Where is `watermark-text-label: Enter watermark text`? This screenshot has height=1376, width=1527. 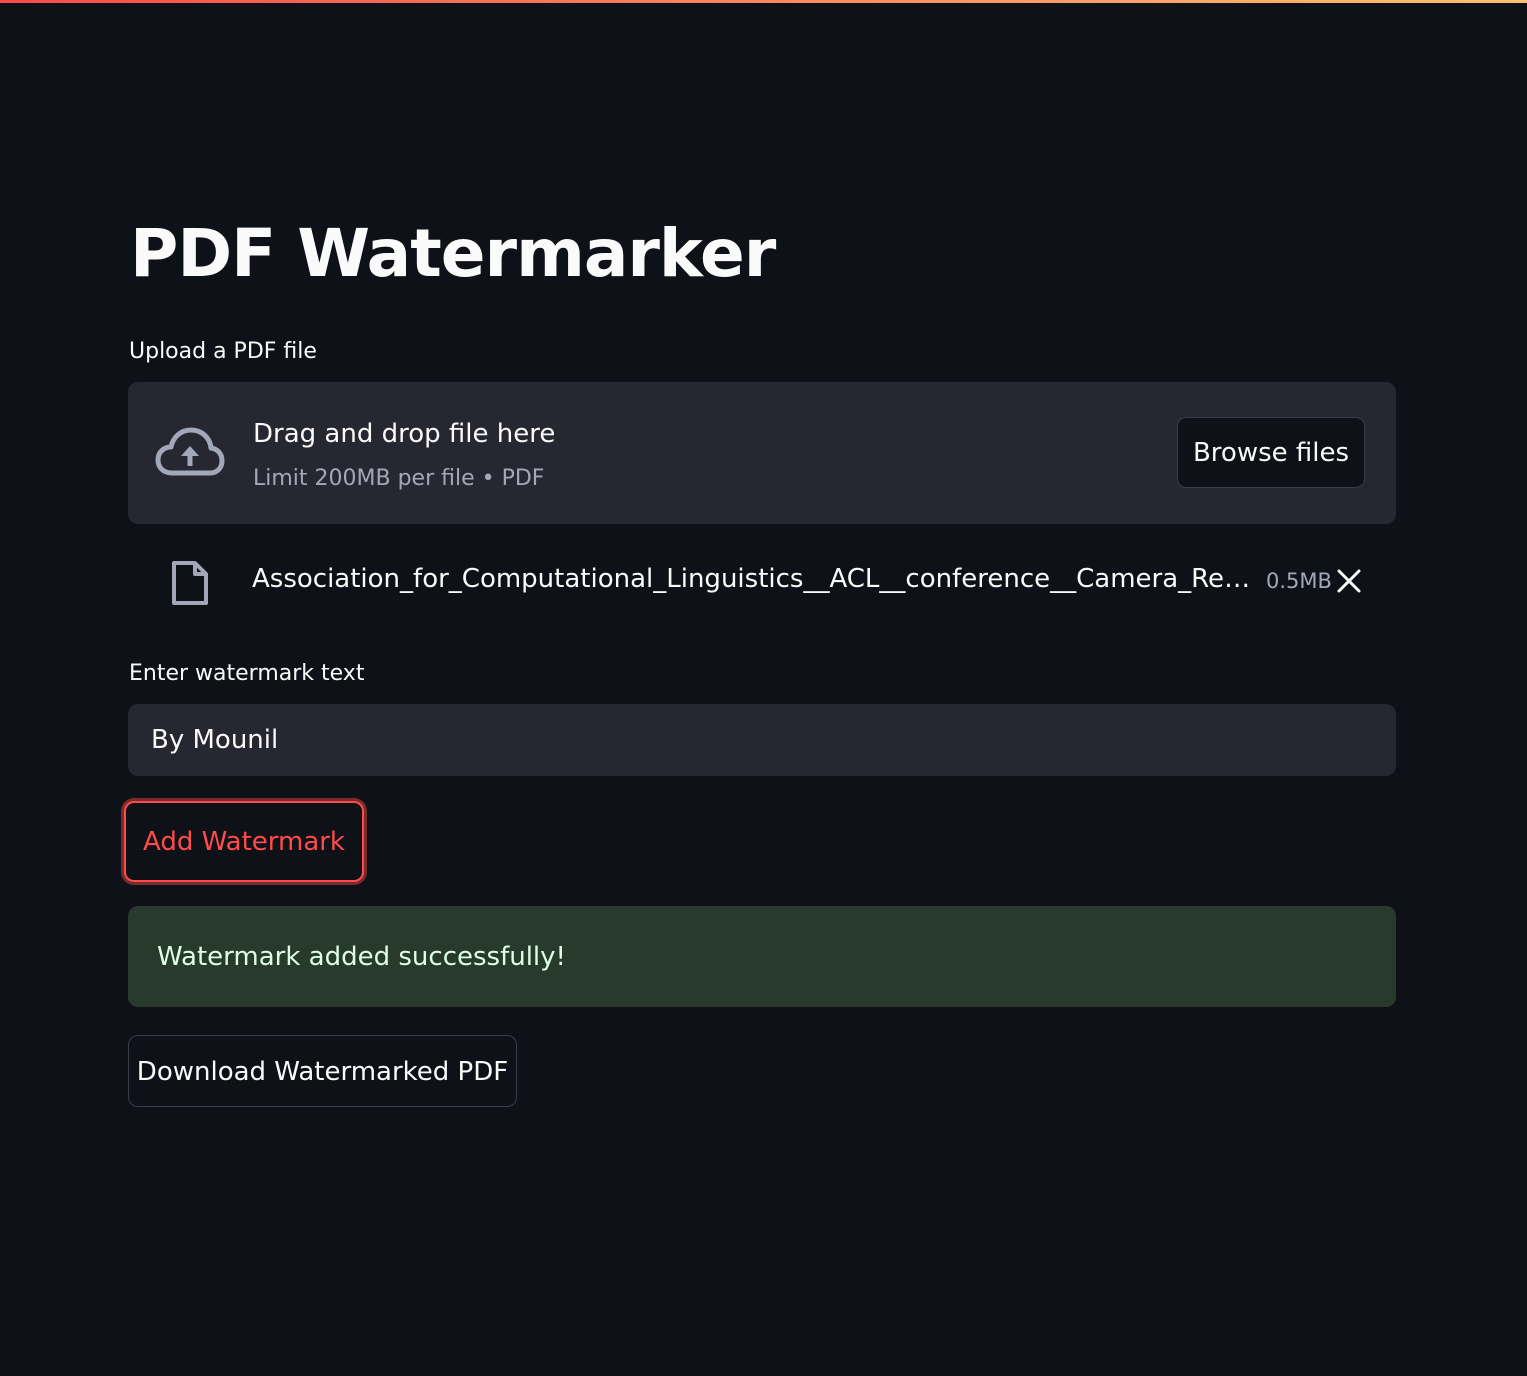 watermark-text-label: Enter watermark text is located at coordinates (247, 673).